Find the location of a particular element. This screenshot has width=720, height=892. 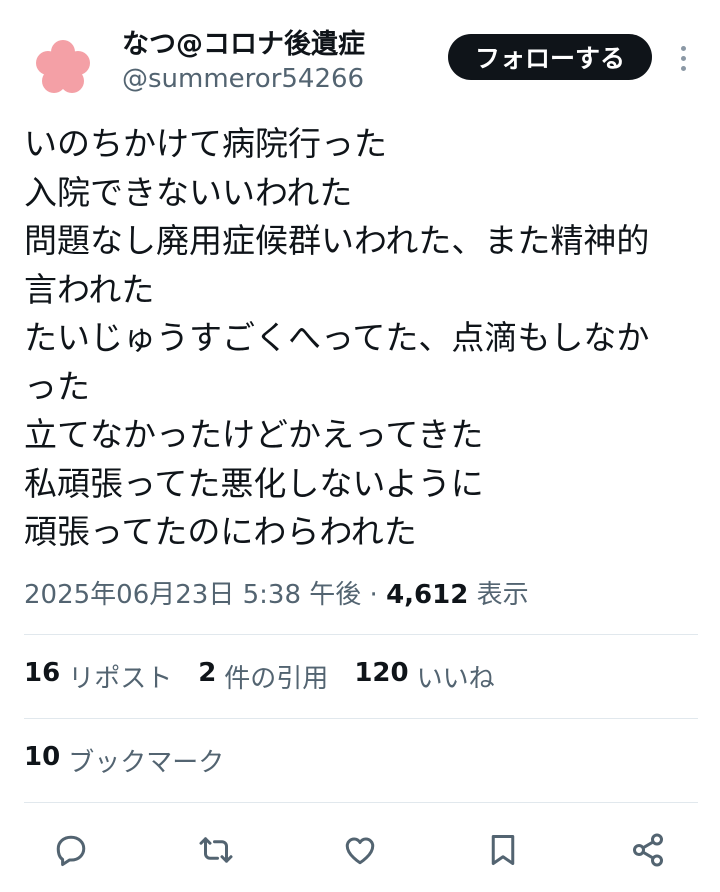

reply-icon is located at coordinates (71, 851).